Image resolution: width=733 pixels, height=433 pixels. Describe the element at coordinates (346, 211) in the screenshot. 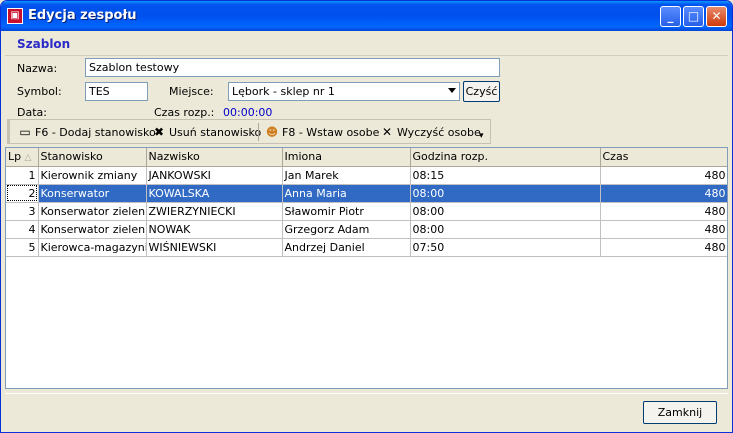

I see `cell-imiona: Sławomir Piotr` at that location.